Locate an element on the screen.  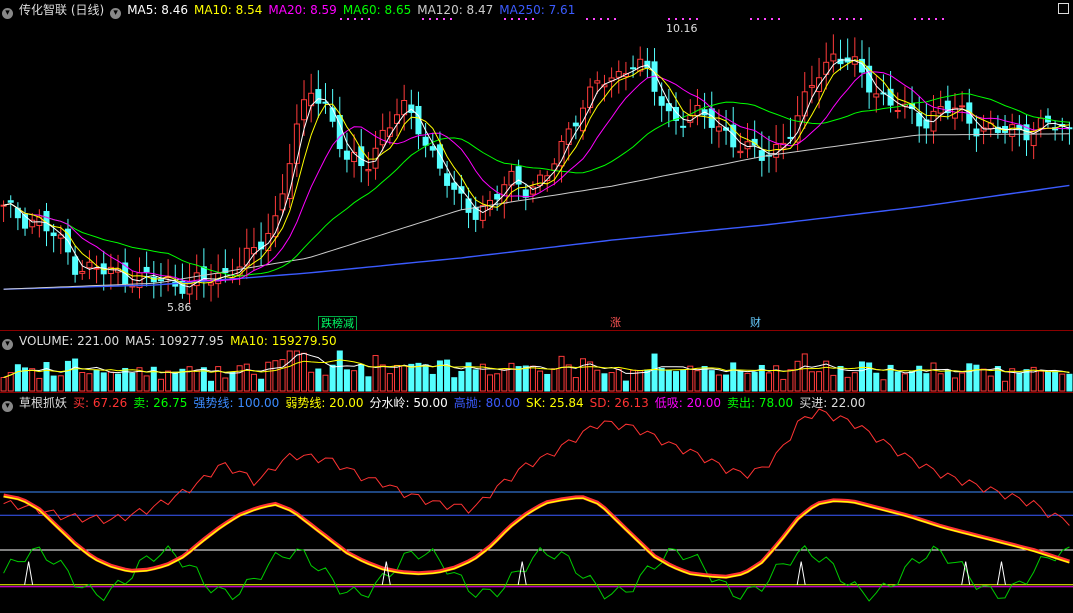
indicator-legend-item-4: 弱势线: 20.00 is located at coordinates (324, 403).